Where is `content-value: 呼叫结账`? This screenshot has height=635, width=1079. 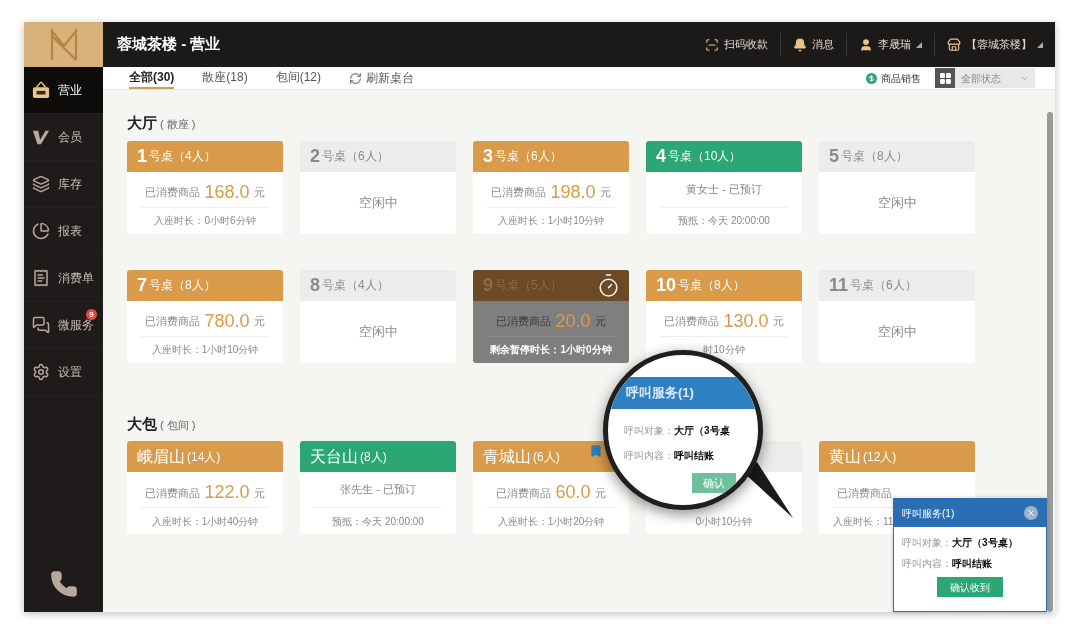
content-value: 呼叫结账 is located at coordinates (972, 564).